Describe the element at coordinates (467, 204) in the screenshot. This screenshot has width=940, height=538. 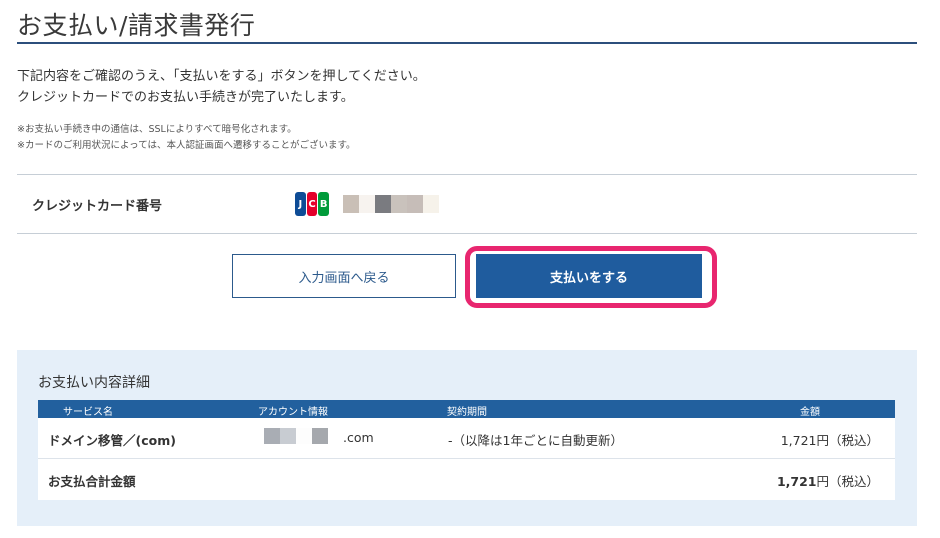
I see `credit-card-row: クレジットカード番号 J C B` at that location.